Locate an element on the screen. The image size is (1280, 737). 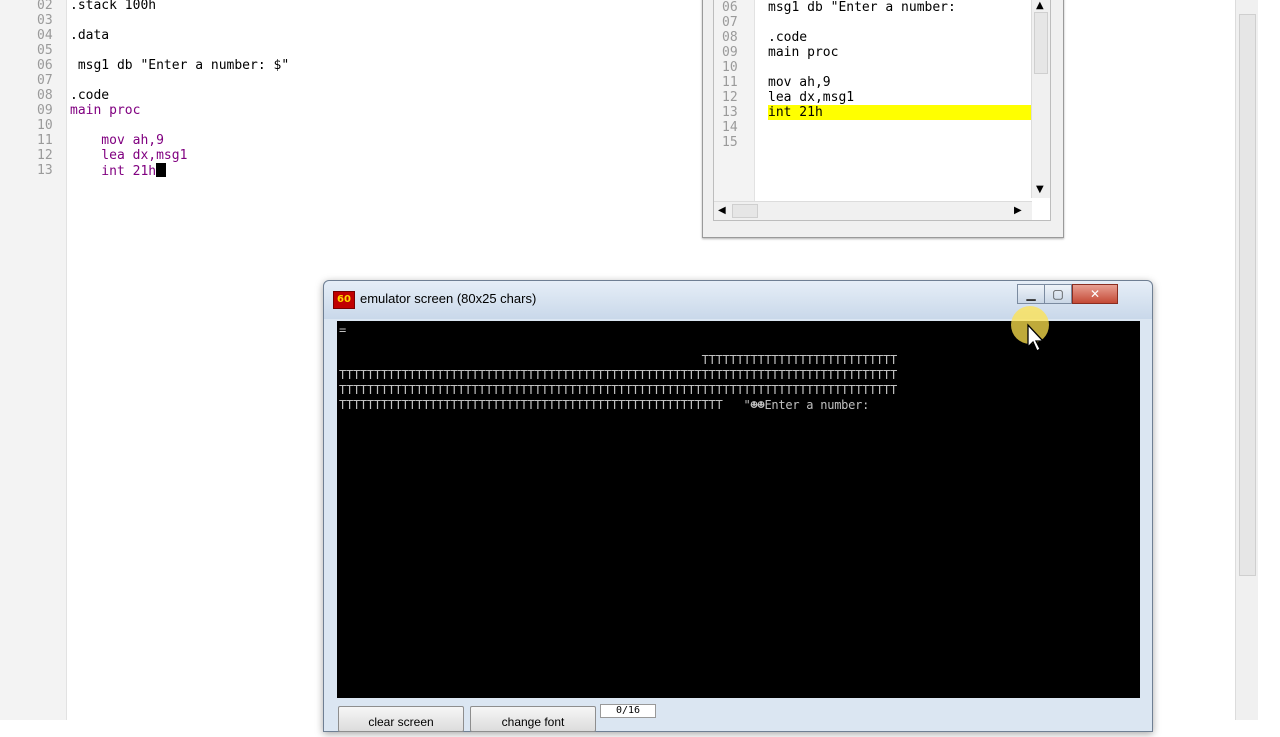
source-line-number: 14 is located at coordinates (730, 127).